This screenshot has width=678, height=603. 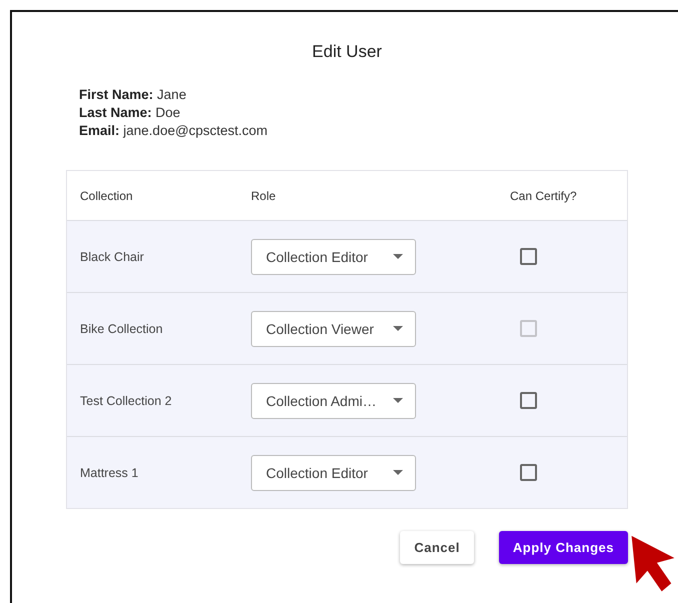 What do you see at coordinates (333, 328) in the screenshot?
I see `role-select: Collection Viewer` at bounding box center [333, 328].